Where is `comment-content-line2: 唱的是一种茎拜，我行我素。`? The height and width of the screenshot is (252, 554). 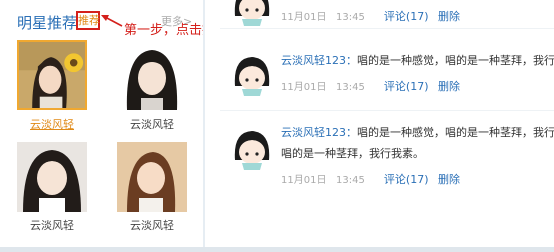 comment-content-line2: 唱的是一种茎拜，我行我素。 is located at coordinates (352, 153).